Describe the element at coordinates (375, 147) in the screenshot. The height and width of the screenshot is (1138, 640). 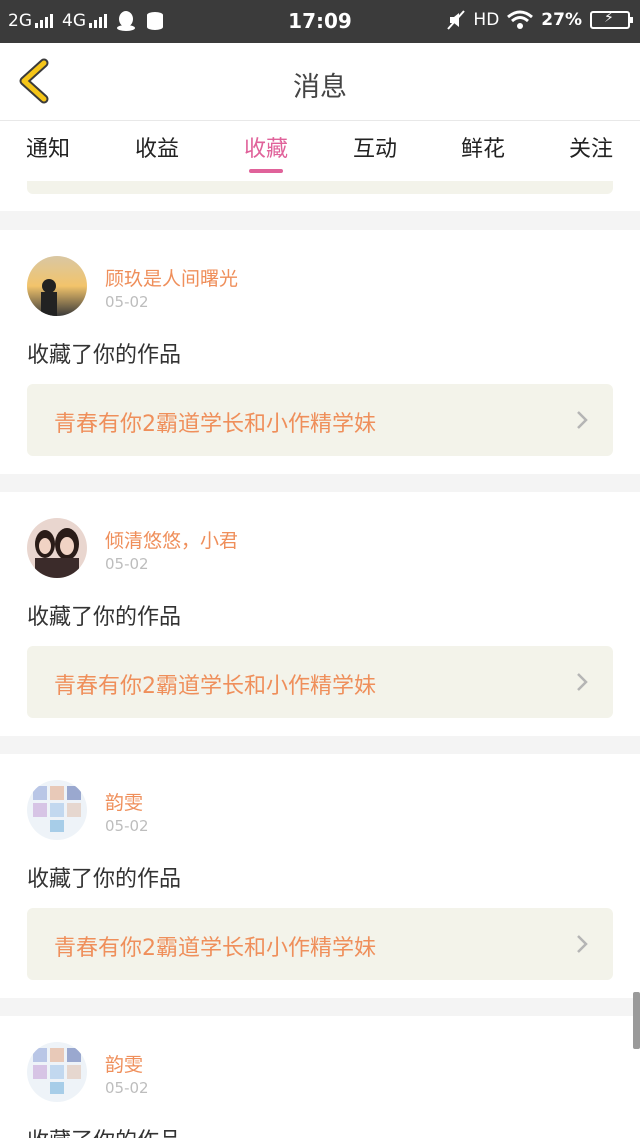
I see `tab-interaction: 互动` at that location.